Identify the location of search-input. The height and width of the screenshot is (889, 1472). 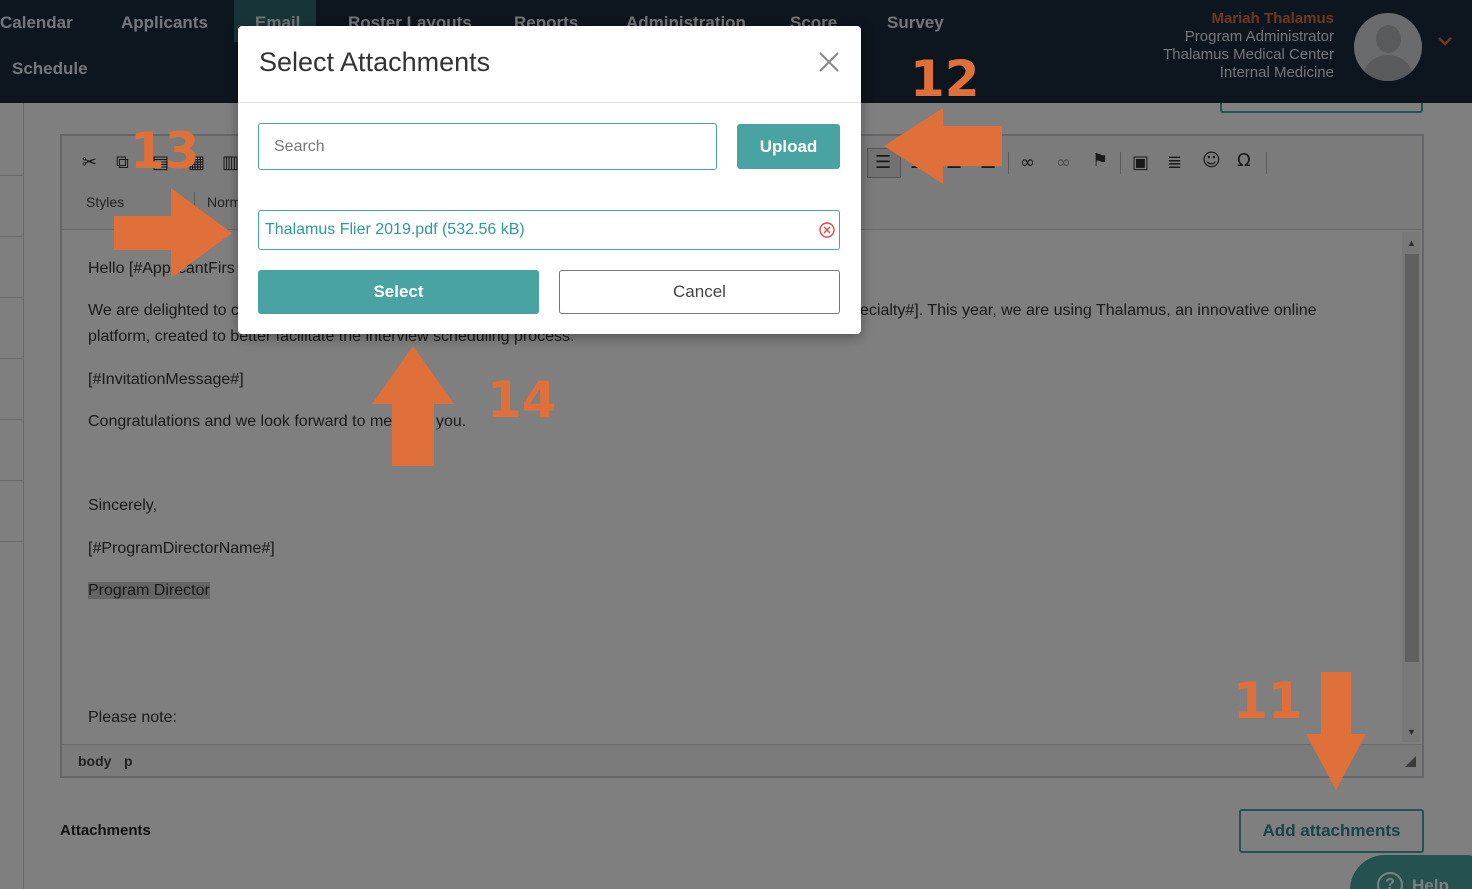
(487, 146).